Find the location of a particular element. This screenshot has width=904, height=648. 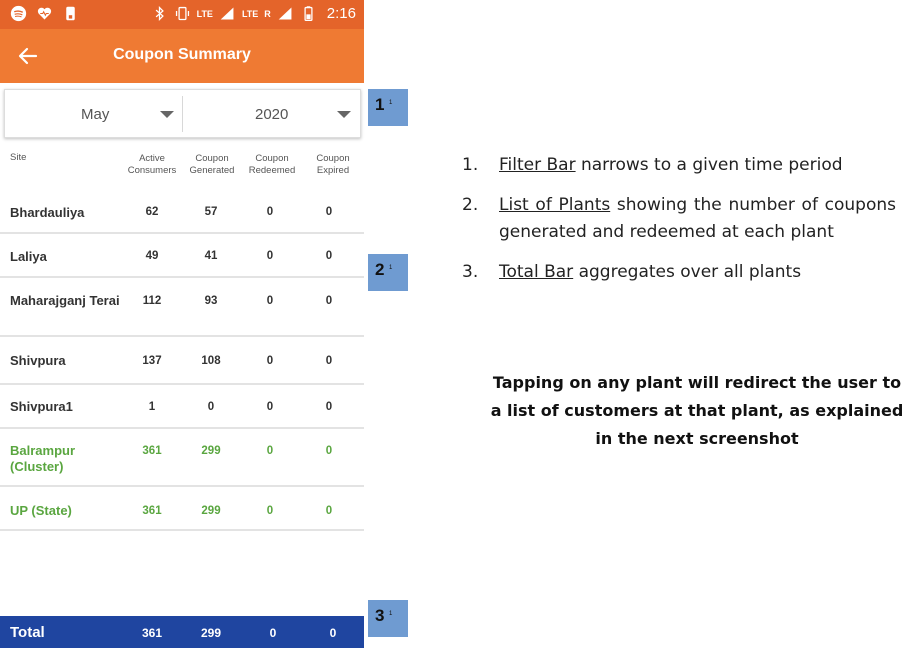

table-row: UP (State) 361 299 0 0 is located at coordinates (182, 509).